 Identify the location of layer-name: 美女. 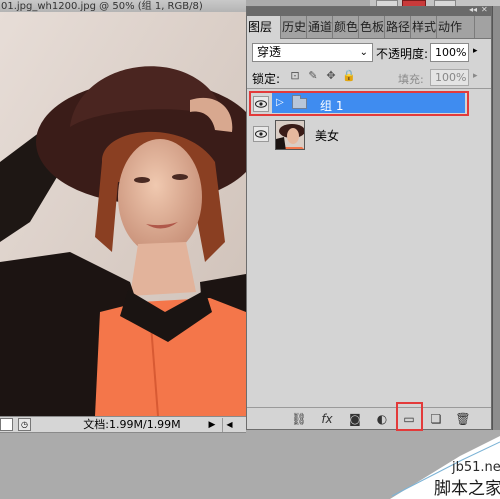
(327, 136).